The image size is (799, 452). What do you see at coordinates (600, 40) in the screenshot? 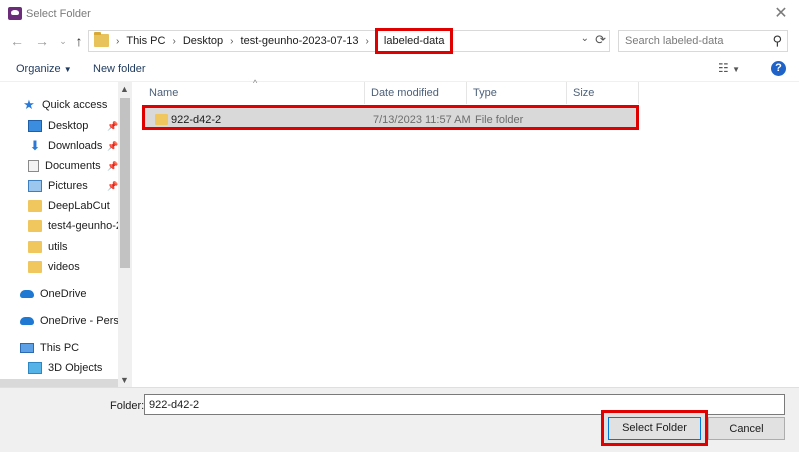
I see `refresh-icon: ⟳` at bounding box center [600, 40].